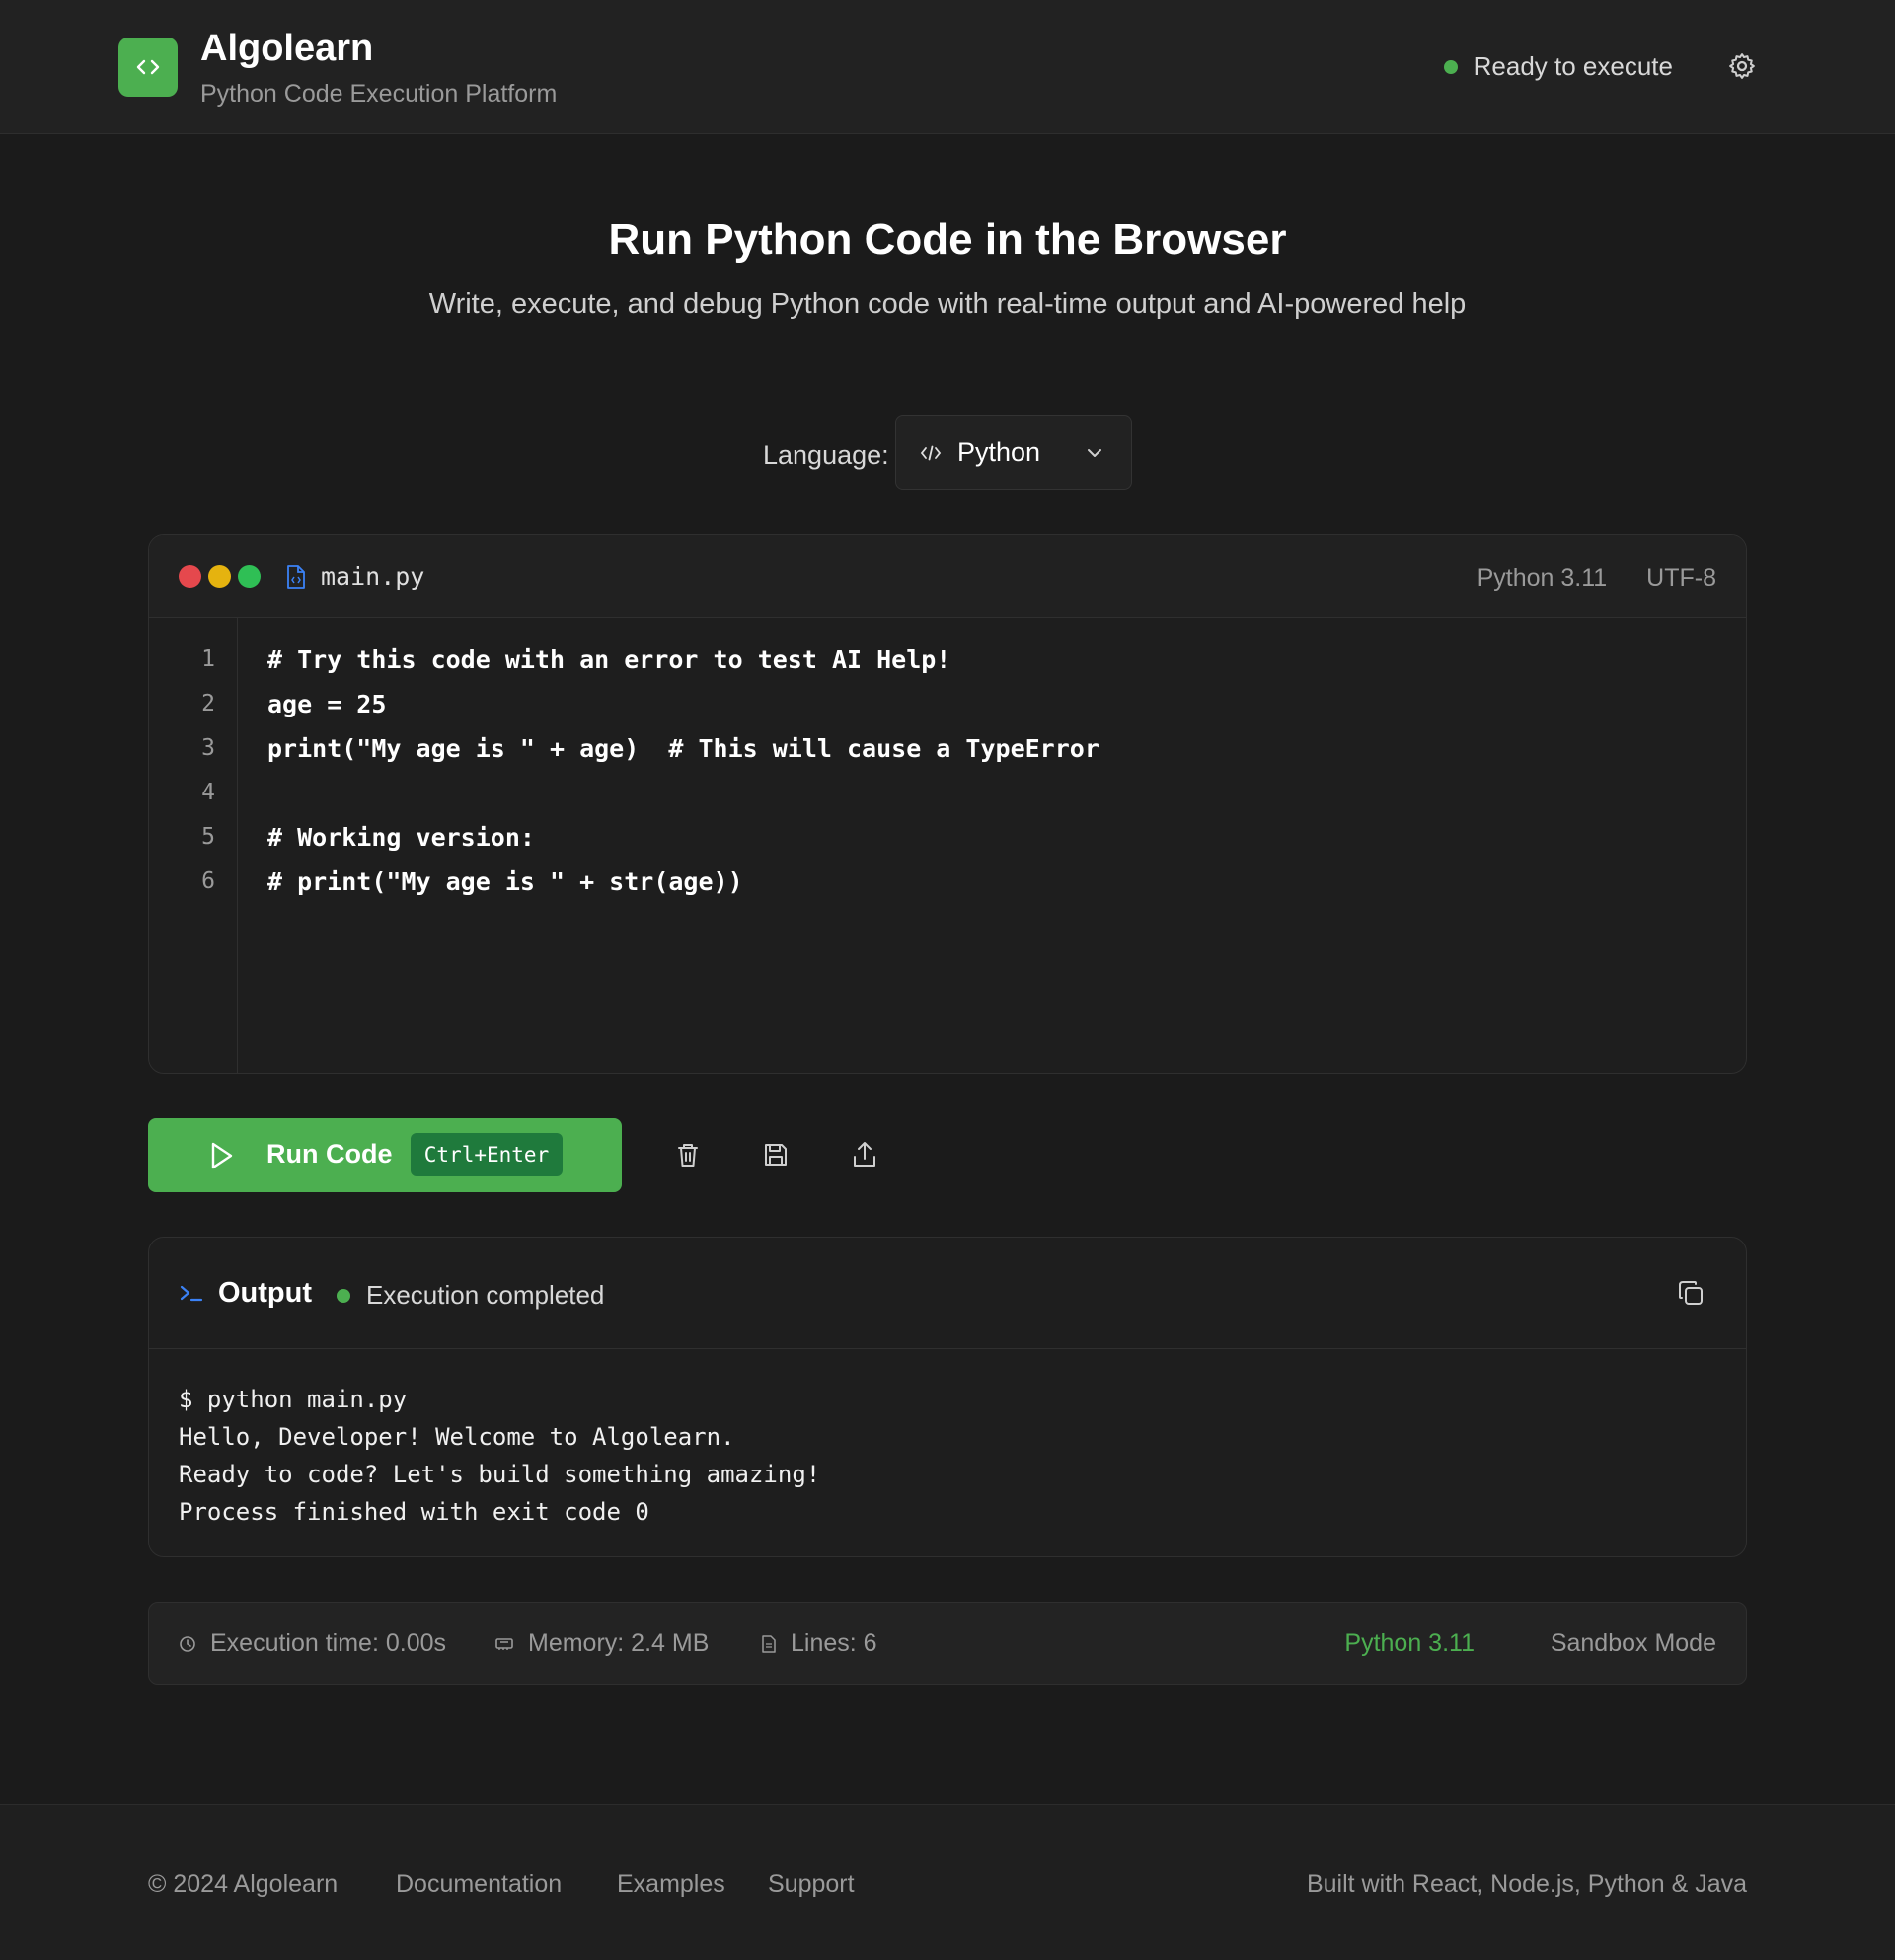  What do you see at coordinates (329, 1153) in the screenshot?
I see `run-code-label: Run Code` at bounding box center [329, 1153].